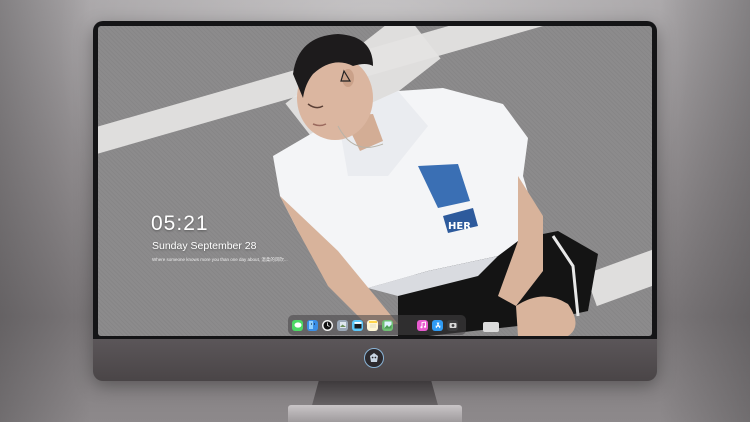 The width and height of the screenshot is (750, 422). What do you see at coordinates (437, 325) in the screenshot?
I see `app-store-icon` at bounding box center [437, 325].